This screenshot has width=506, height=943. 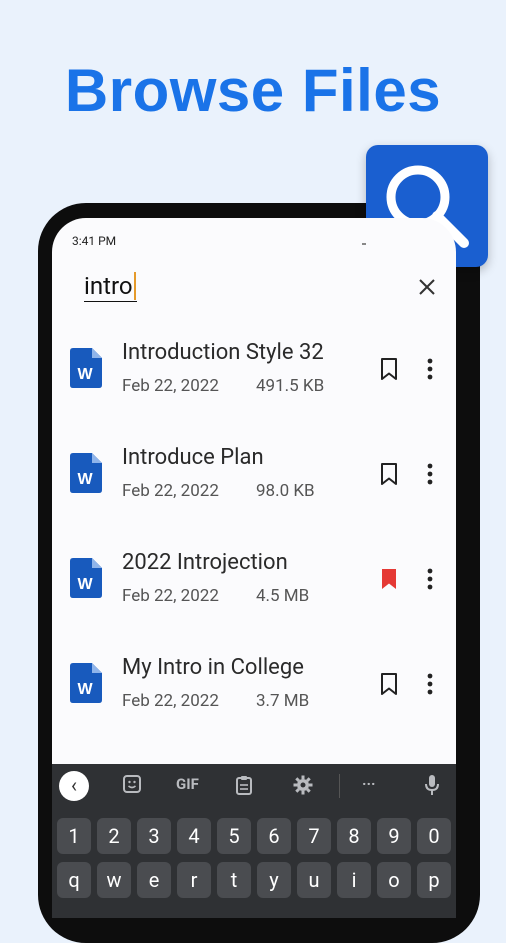 What do you see at coordinates (193, 457) in the screenshot?
I see `file-name: Introduce Plan` at bounding box center [193, 457].